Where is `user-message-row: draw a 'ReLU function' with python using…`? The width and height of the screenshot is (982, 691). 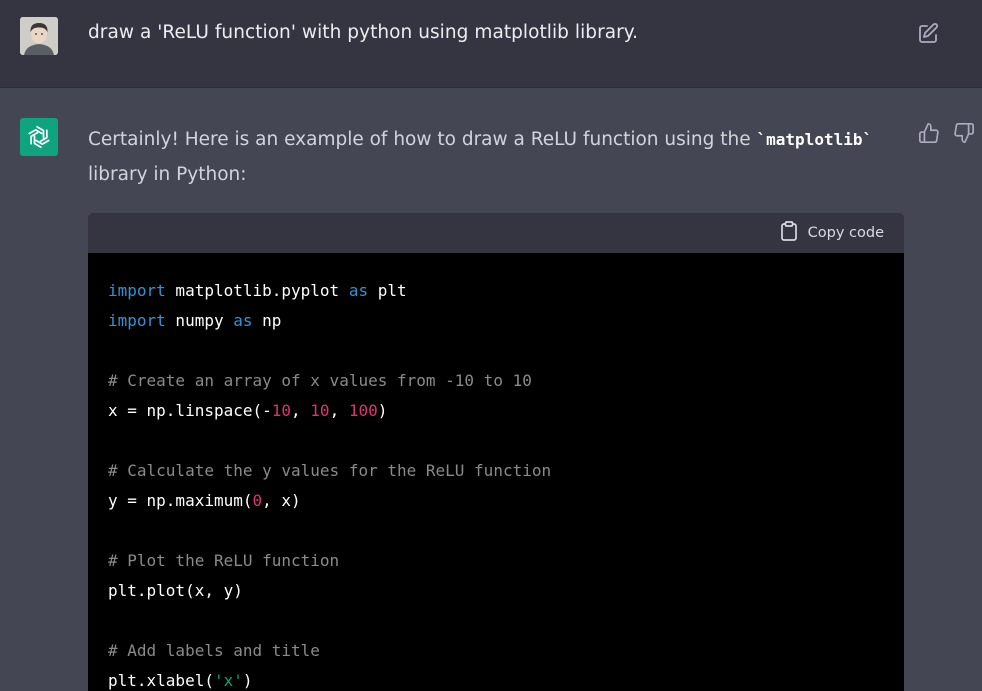 user-message-row: draw a 'ReLU function' with python using… is located at coordinates (491, 44).